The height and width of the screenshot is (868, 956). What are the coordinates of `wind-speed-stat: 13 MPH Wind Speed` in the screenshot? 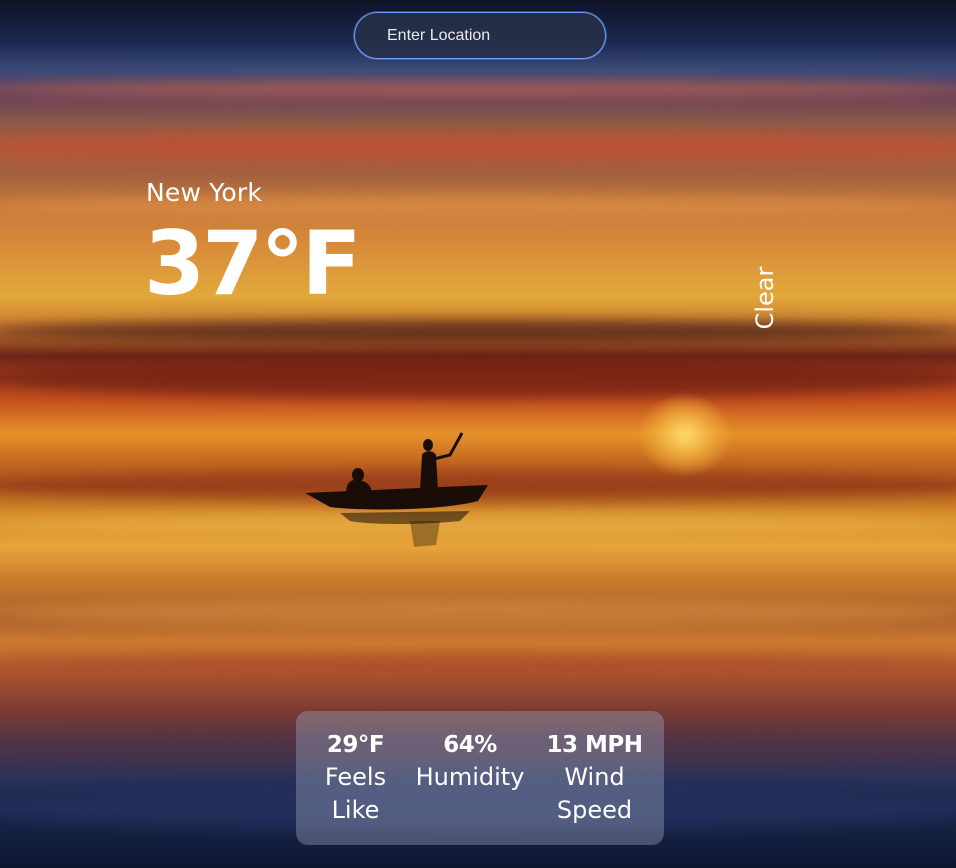 It's located at (595, 788).